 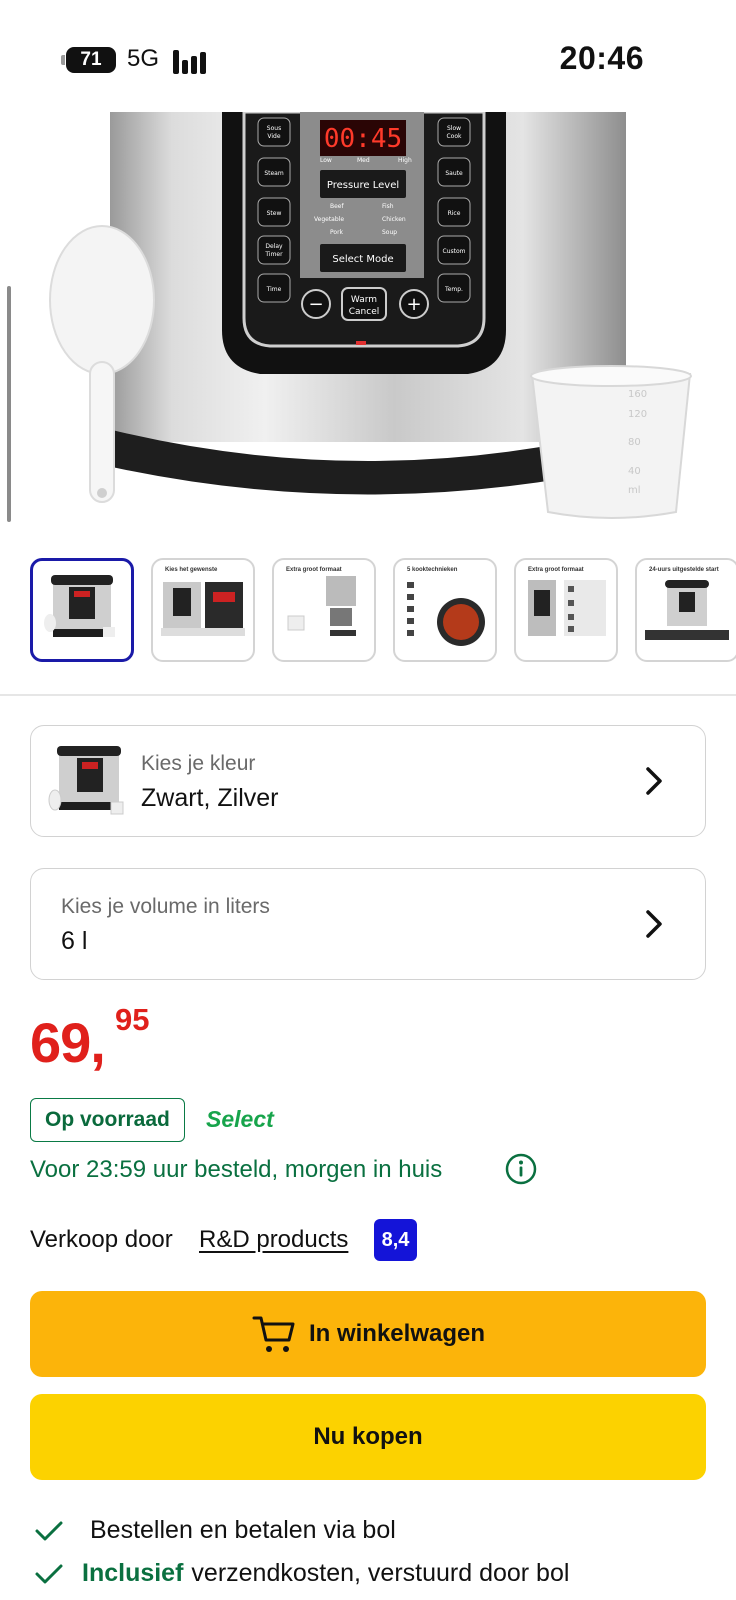 I want to click on price: 69, 95, so click(x=89, y=1038).